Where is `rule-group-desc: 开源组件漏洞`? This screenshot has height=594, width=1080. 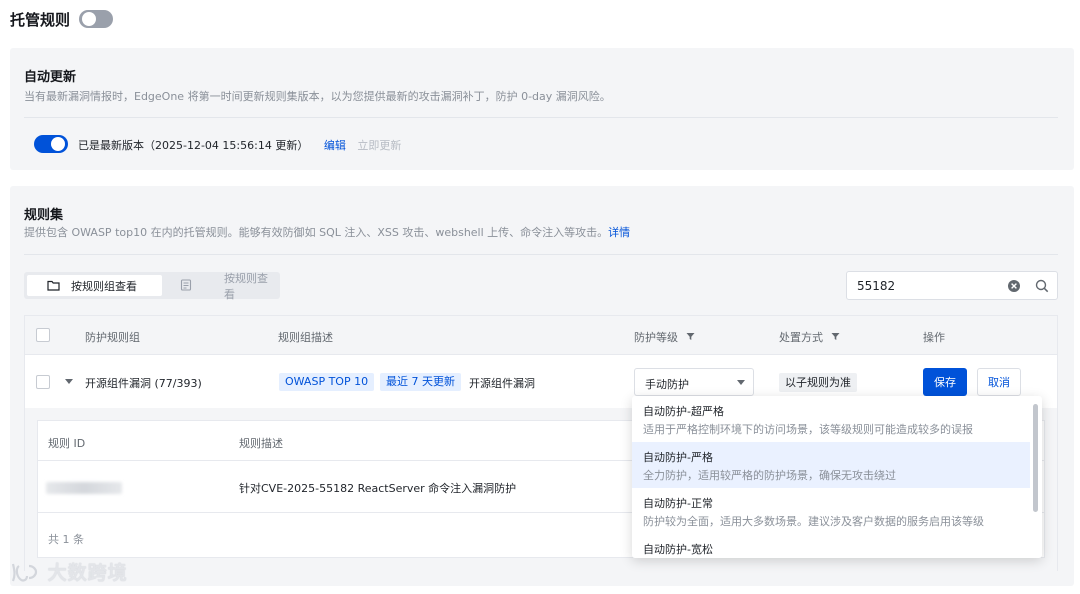
rule-group-desc: 开源组件漏洞 is located at coordinates (502, 383).